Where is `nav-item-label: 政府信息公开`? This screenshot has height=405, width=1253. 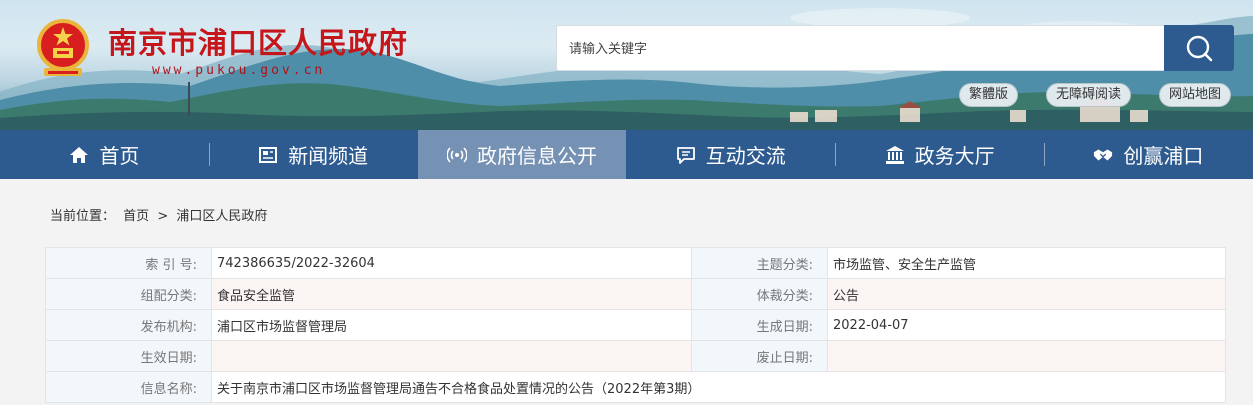
nav-item-label: 政府信息公开 is located at coordinates (536, 156).